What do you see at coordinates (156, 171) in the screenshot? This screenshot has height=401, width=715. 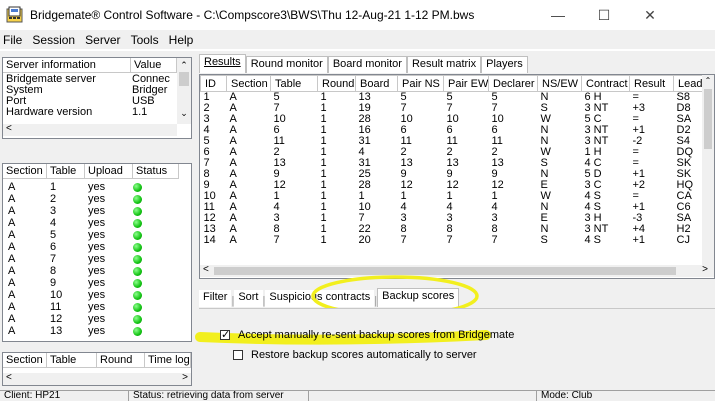 I see `status-header: Status` at bounding box center [156, 171].